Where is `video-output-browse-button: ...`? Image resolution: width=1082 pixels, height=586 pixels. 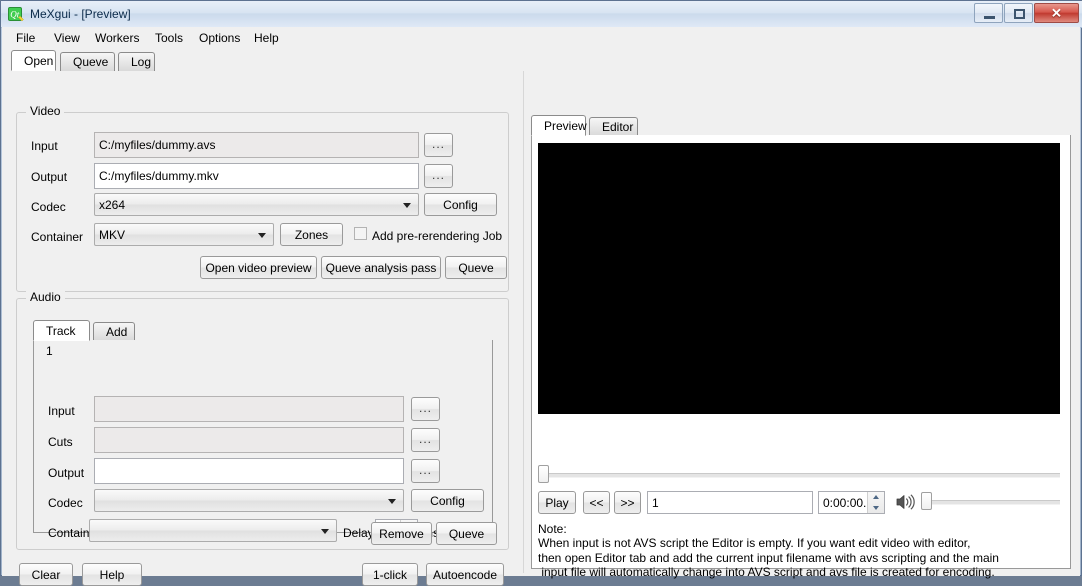
video-output-browse-button: ... is located at coordinates (438, 176).